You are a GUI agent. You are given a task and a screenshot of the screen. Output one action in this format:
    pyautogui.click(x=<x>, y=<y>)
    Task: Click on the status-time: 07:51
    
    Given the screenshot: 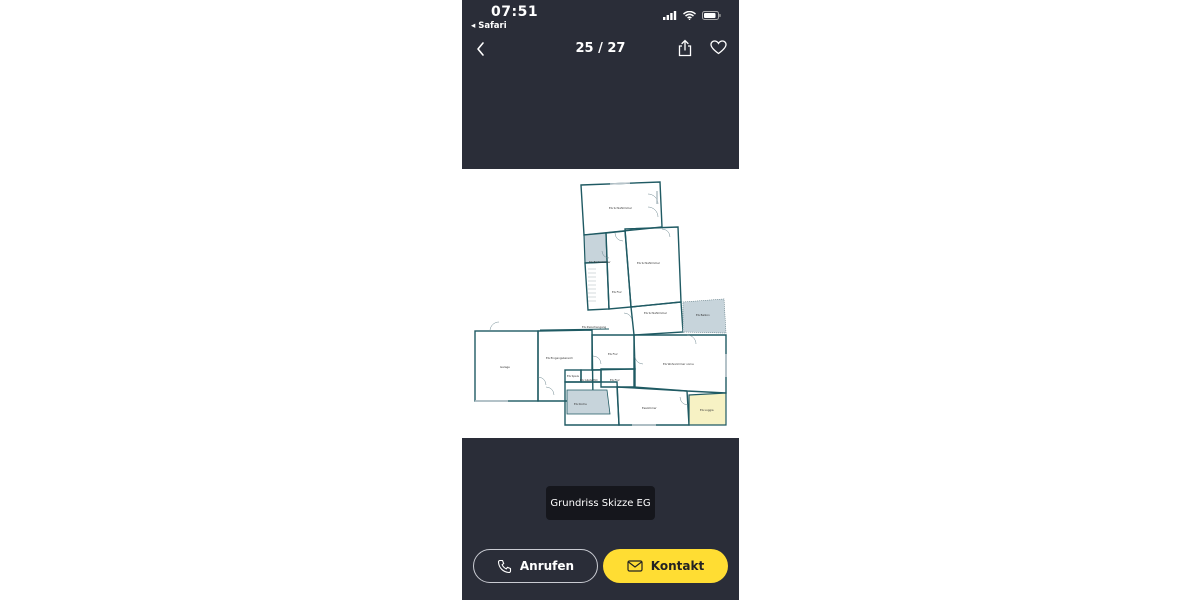 What is the action you would take?
    pyautogui.click(x=515, y=12)
    